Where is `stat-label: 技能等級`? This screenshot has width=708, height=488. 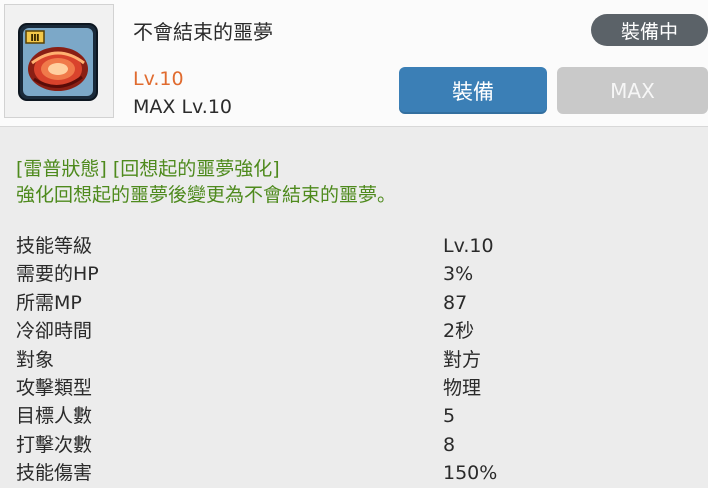 stat-label: 技能等級 is located at coordinates (54, 246).